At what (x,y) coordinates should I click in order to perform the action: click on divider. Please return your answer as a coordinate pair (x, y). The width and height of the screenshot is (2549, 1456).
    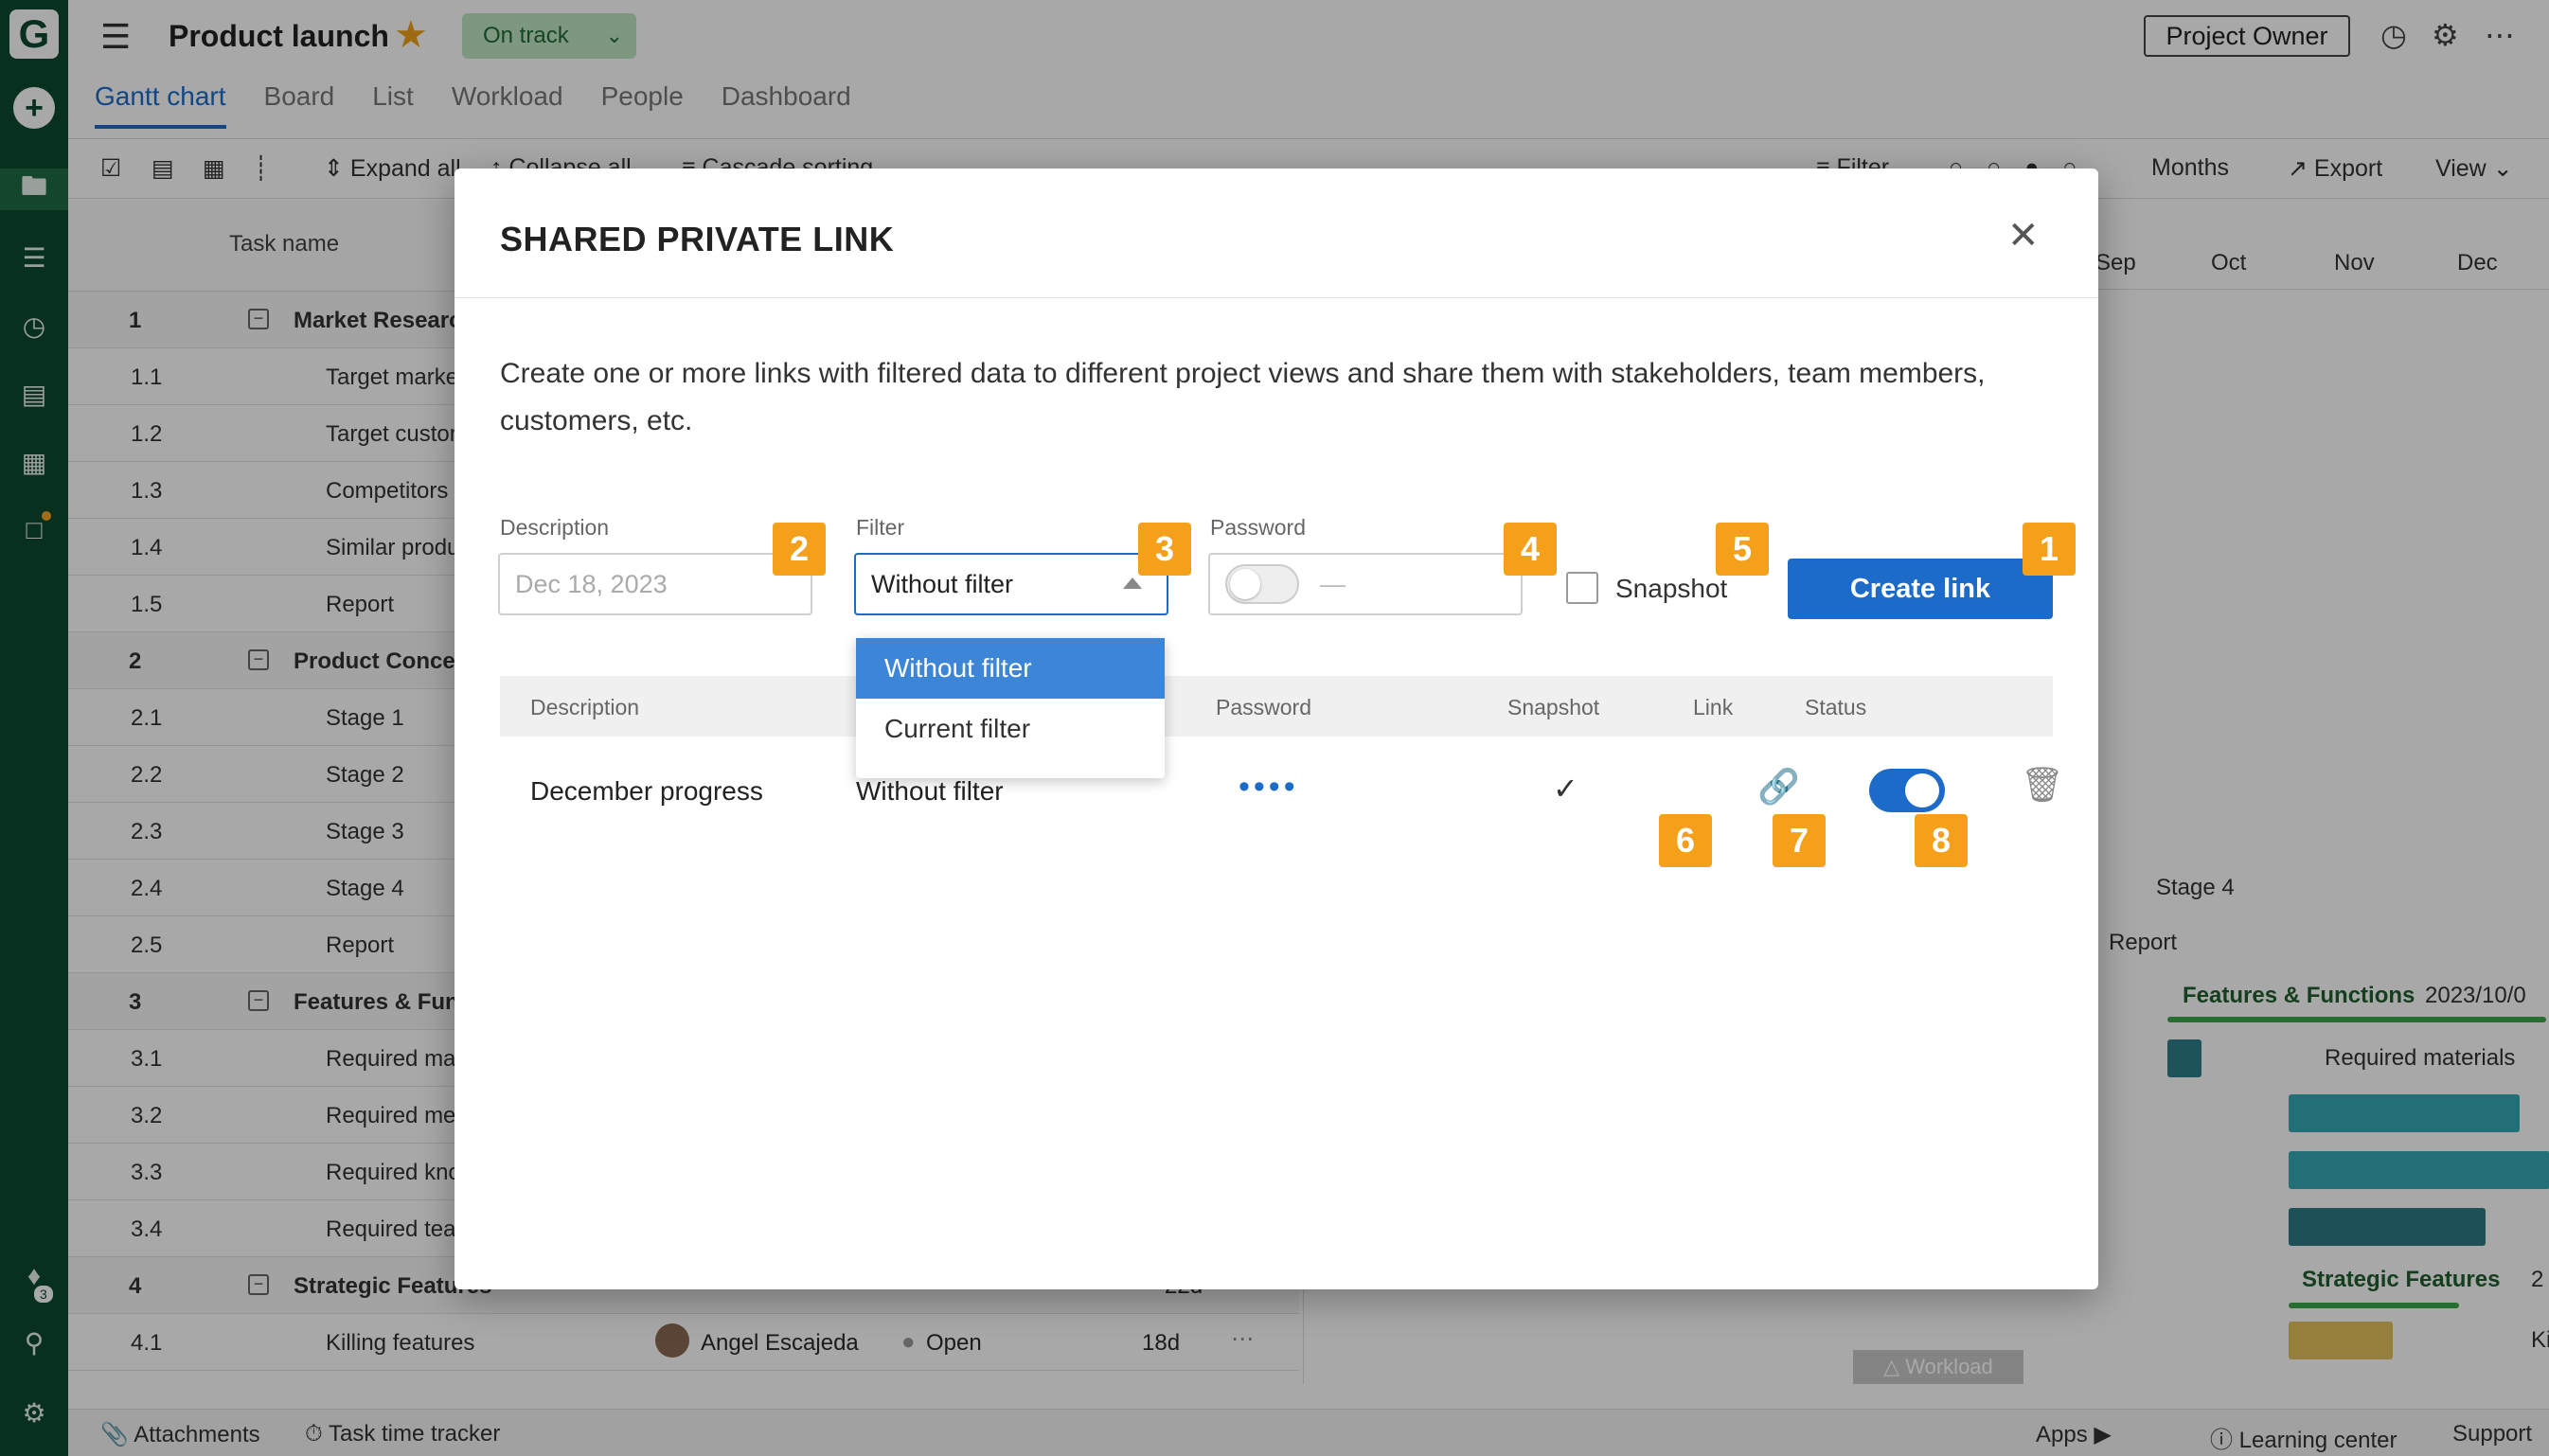
    Looking at the image, I should click on (1276, 297).